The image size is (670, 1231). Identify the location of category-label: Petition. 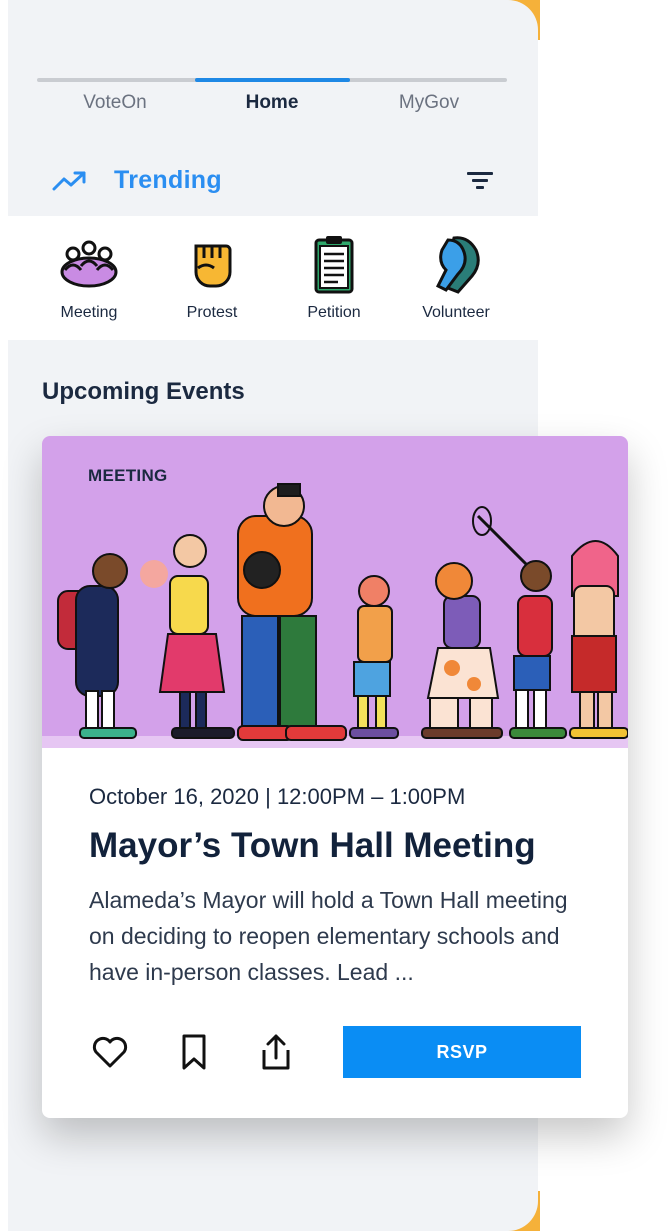
(334, 312).